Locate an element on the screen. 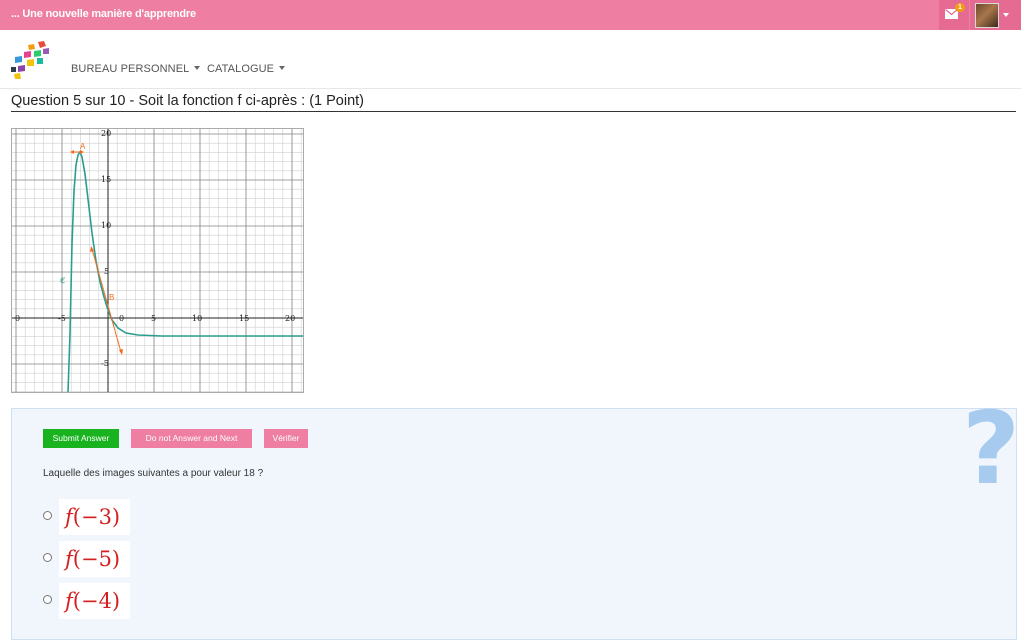 The height and width of the screenshot is (640, 1021). verify-button: Vérifier is located at coordinates (286, 438).